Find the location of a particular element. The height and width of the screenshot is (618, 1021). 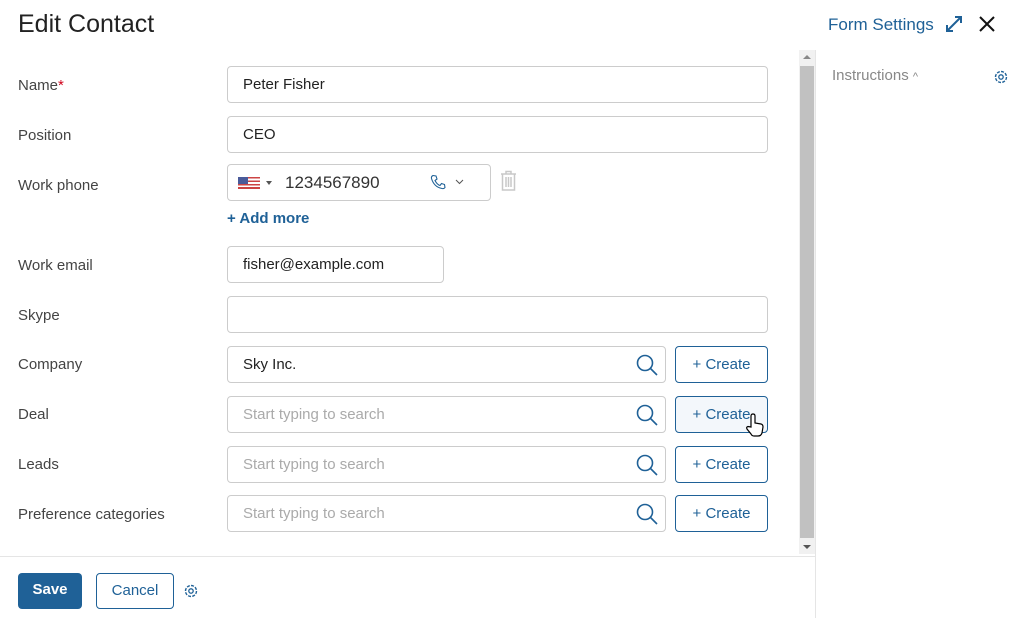

create-company-button: + Create is located at coordinates (721, 364).